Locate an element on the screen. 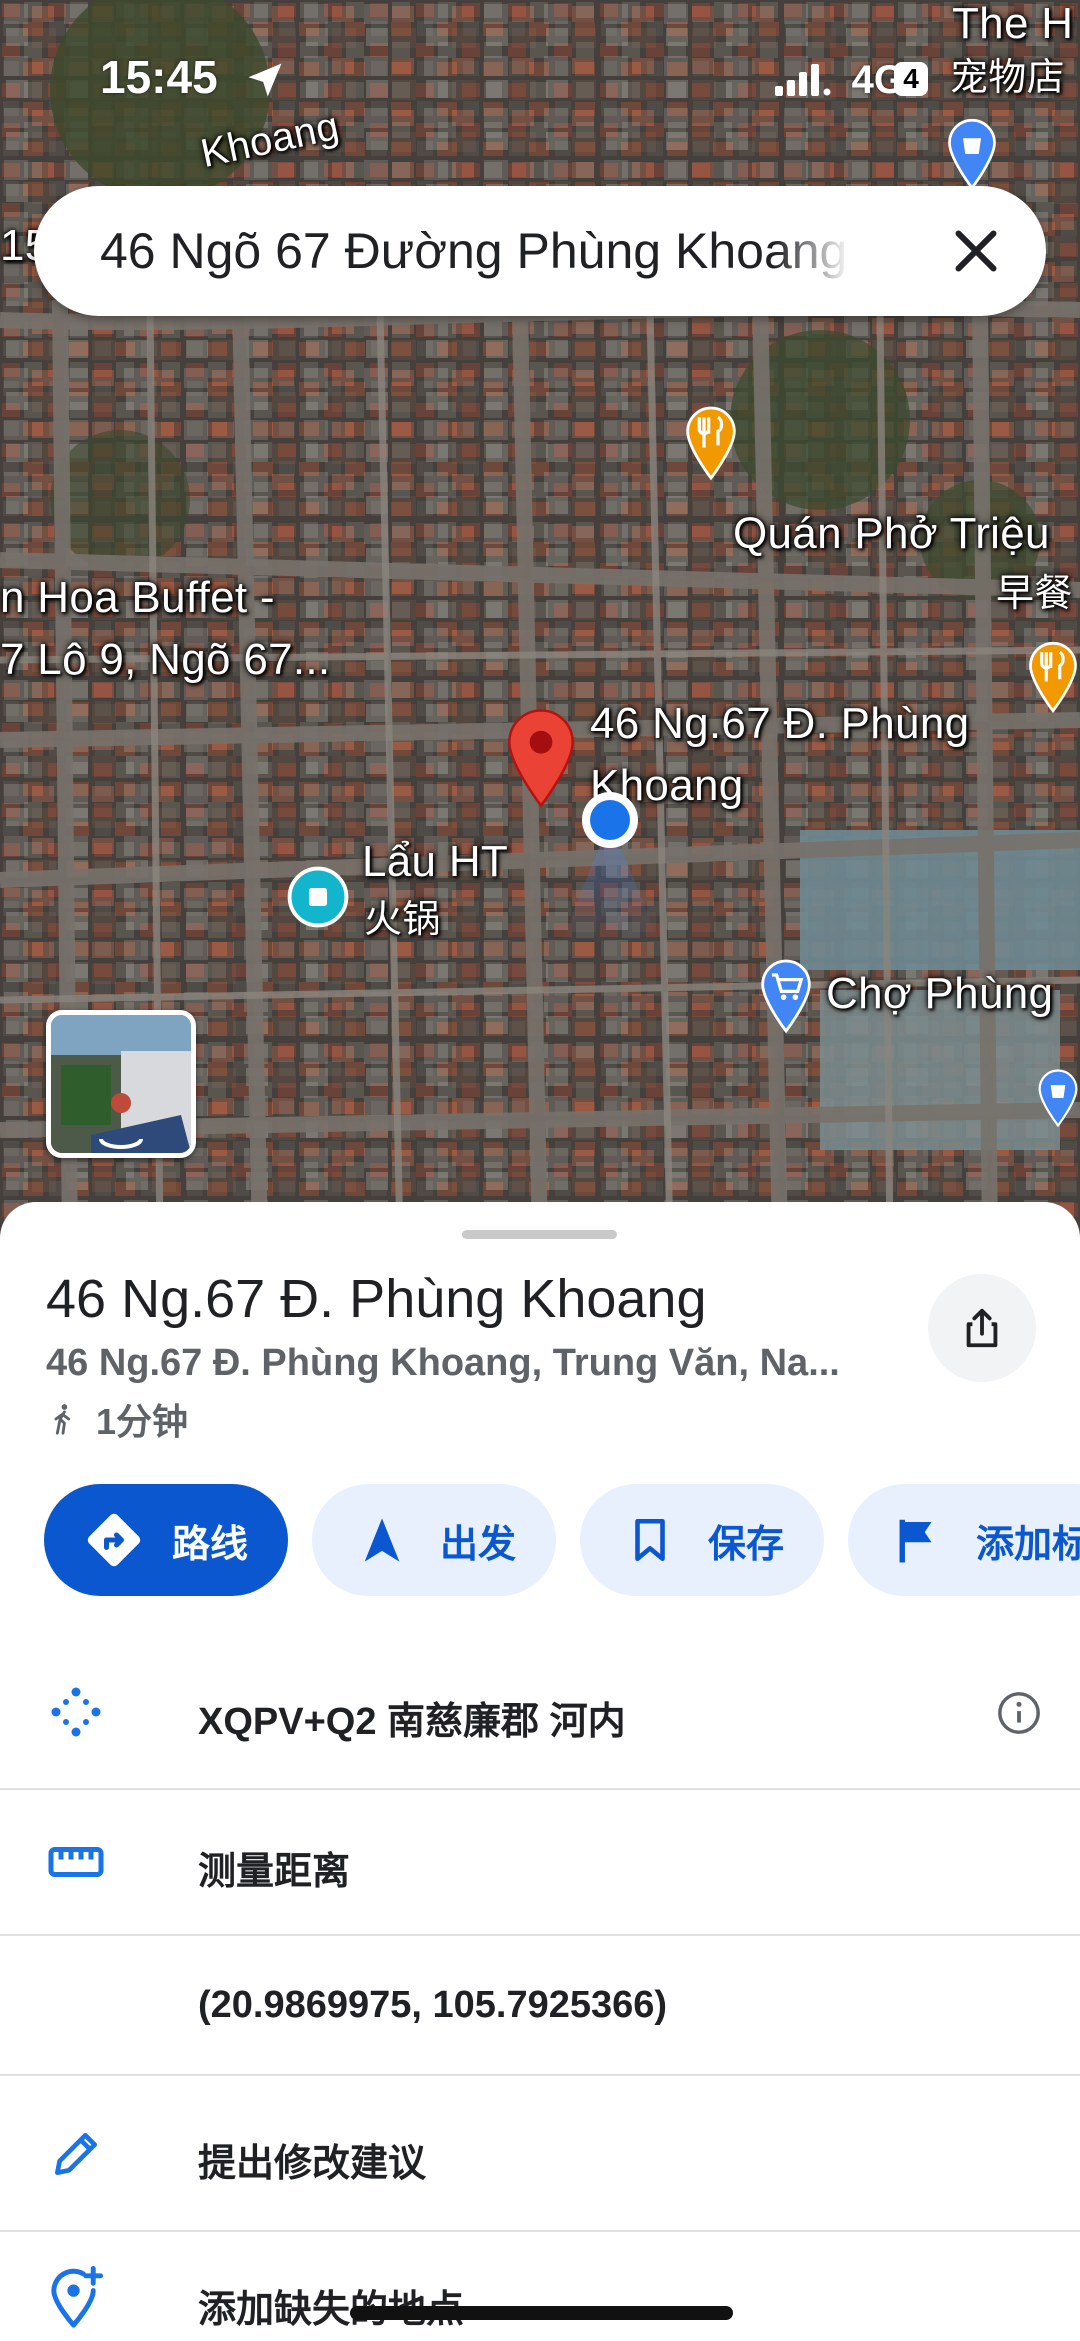 This screenshot has width=1080, height=2341. place-title: 46 Ng.67 Đ. Phùng Khoang is located at coordinates (376, 1299).